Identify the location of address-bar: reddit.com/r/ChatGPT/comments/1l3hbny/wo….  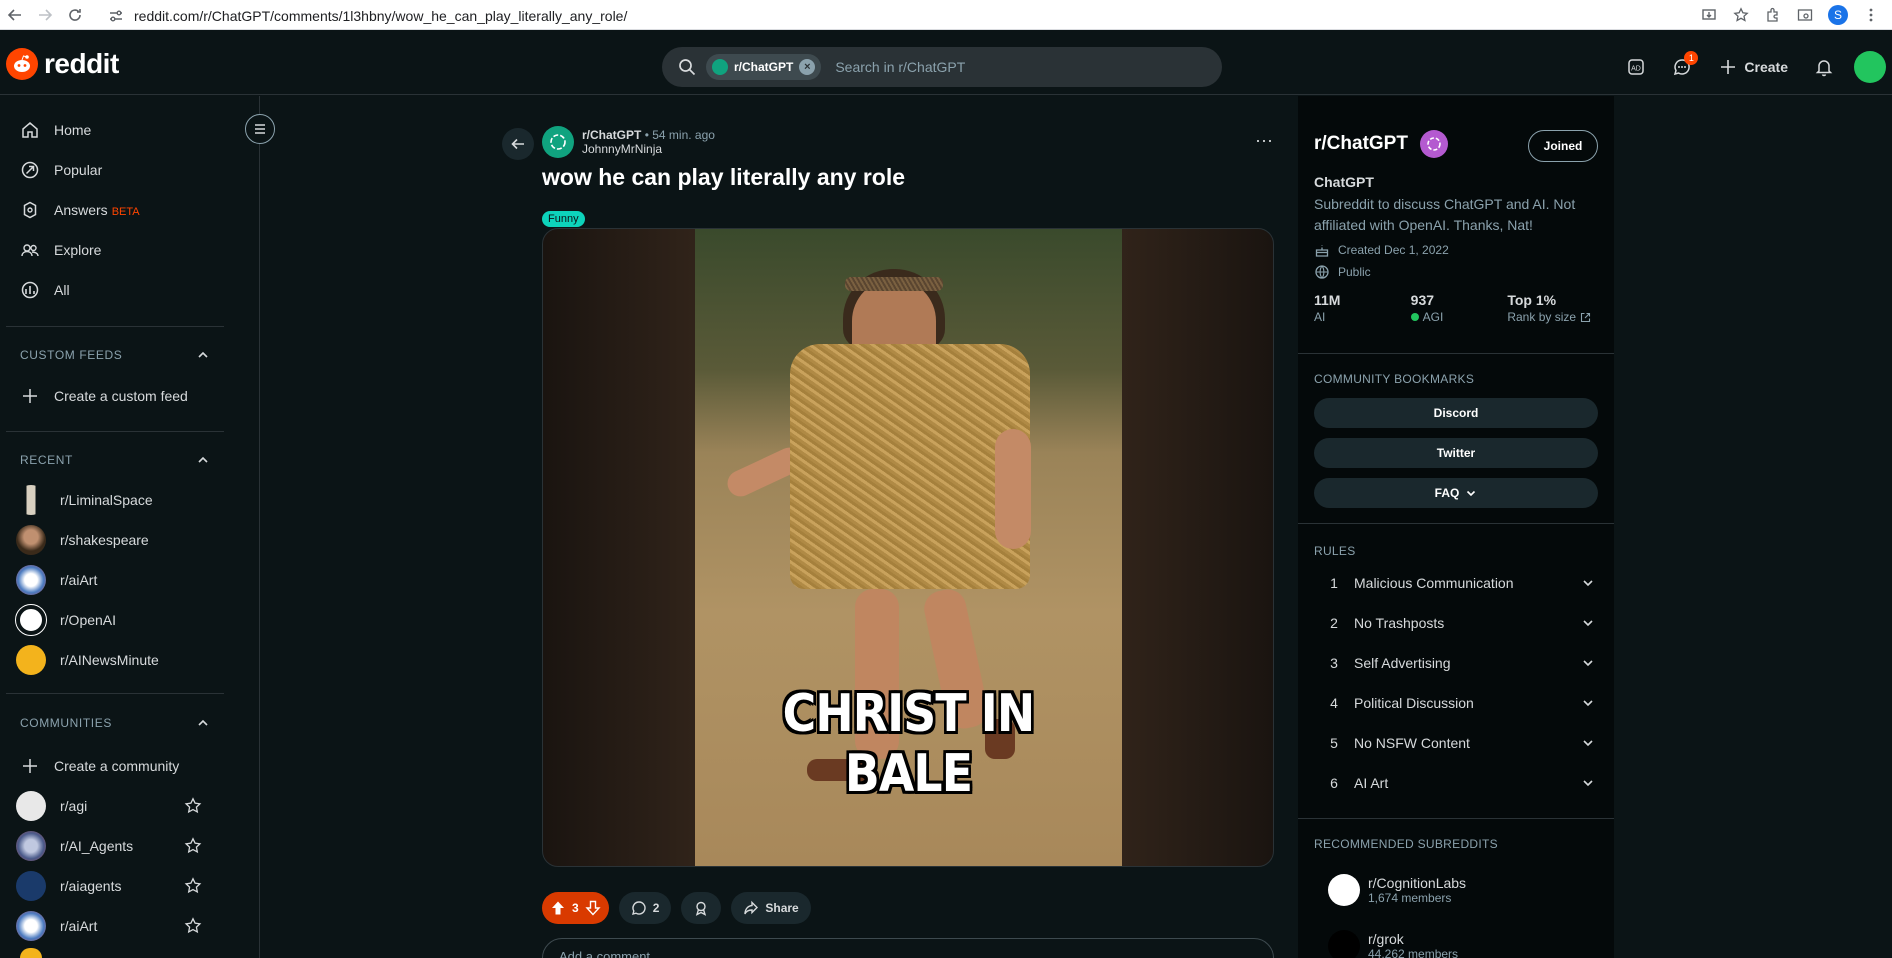
(888, 16).